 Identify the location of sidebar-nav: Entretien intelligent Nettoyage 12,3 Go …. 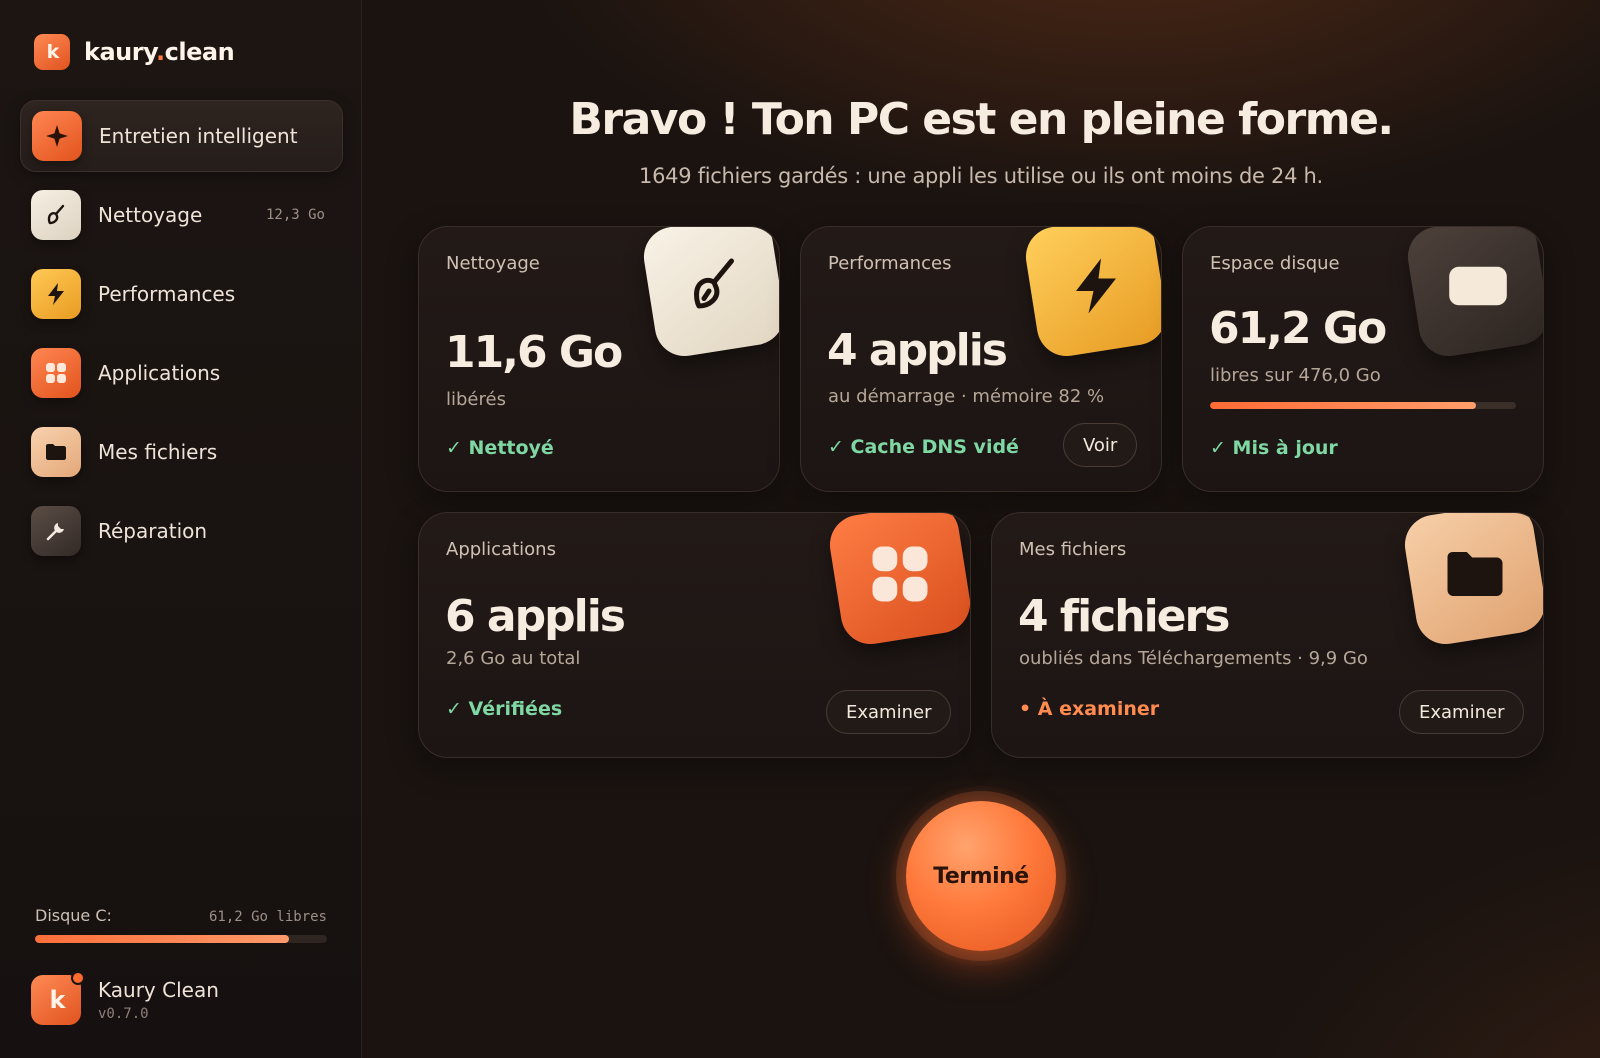
(181, 337).